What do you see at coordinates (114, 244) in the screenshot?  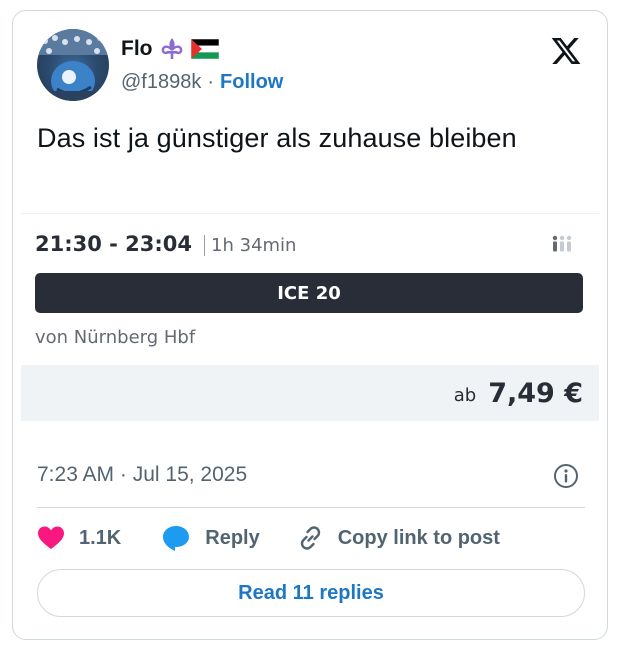 I see `departure-arrival-times: 21:30 - 23:04` at bounding box center [114, 244].